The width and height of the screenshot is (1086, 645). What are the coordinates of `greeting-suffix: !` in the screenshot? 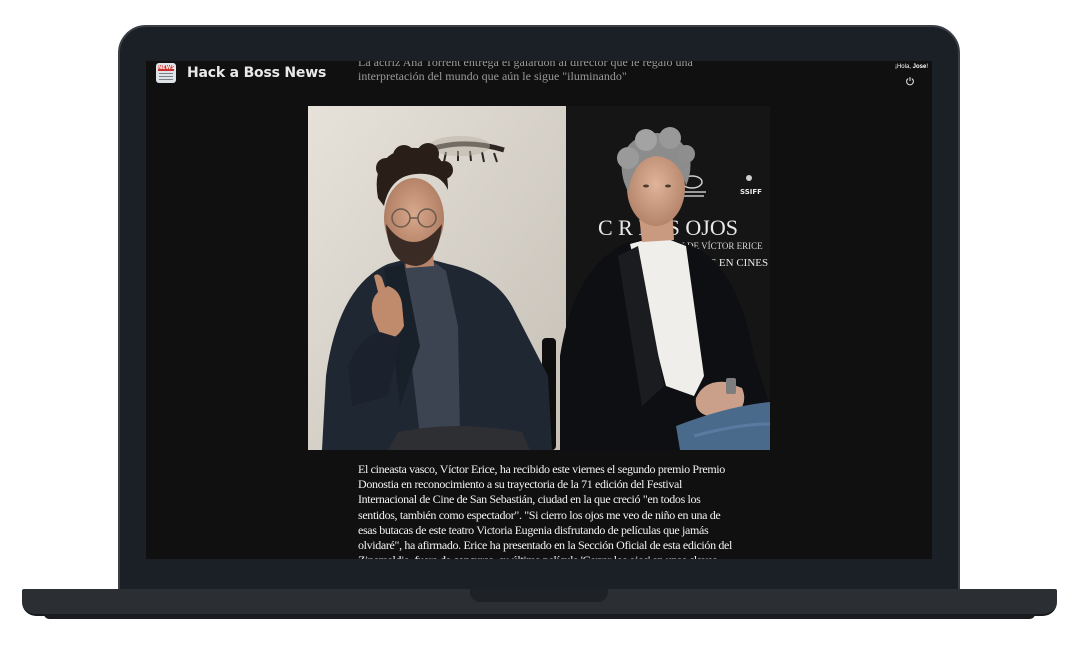 It's located at (927, 67).